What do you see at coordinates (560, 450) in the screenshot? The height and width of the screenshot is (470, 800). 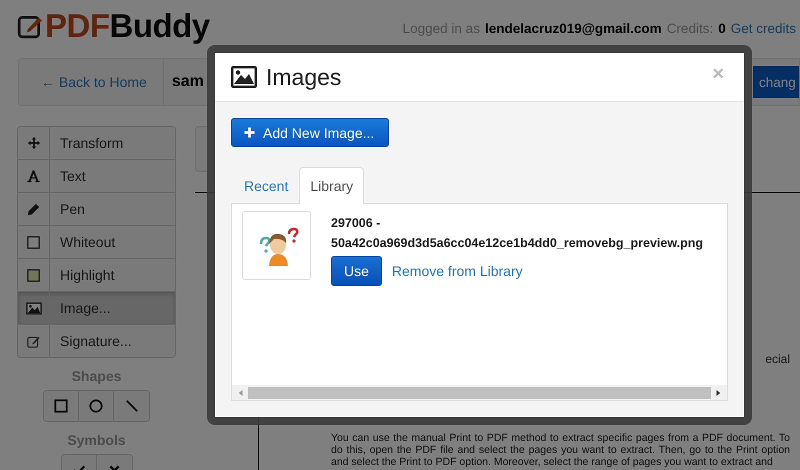 I see `document-paragraph: You can use the manual Print to PDF method to extract specific pages from a PDF document. To do this, open the PDF file and select the pages you want to extract. Then, go to the Print option and select the Print to PDF option. Moreover, select the range of pages you want to extract and` at bounding box center [560, 450].